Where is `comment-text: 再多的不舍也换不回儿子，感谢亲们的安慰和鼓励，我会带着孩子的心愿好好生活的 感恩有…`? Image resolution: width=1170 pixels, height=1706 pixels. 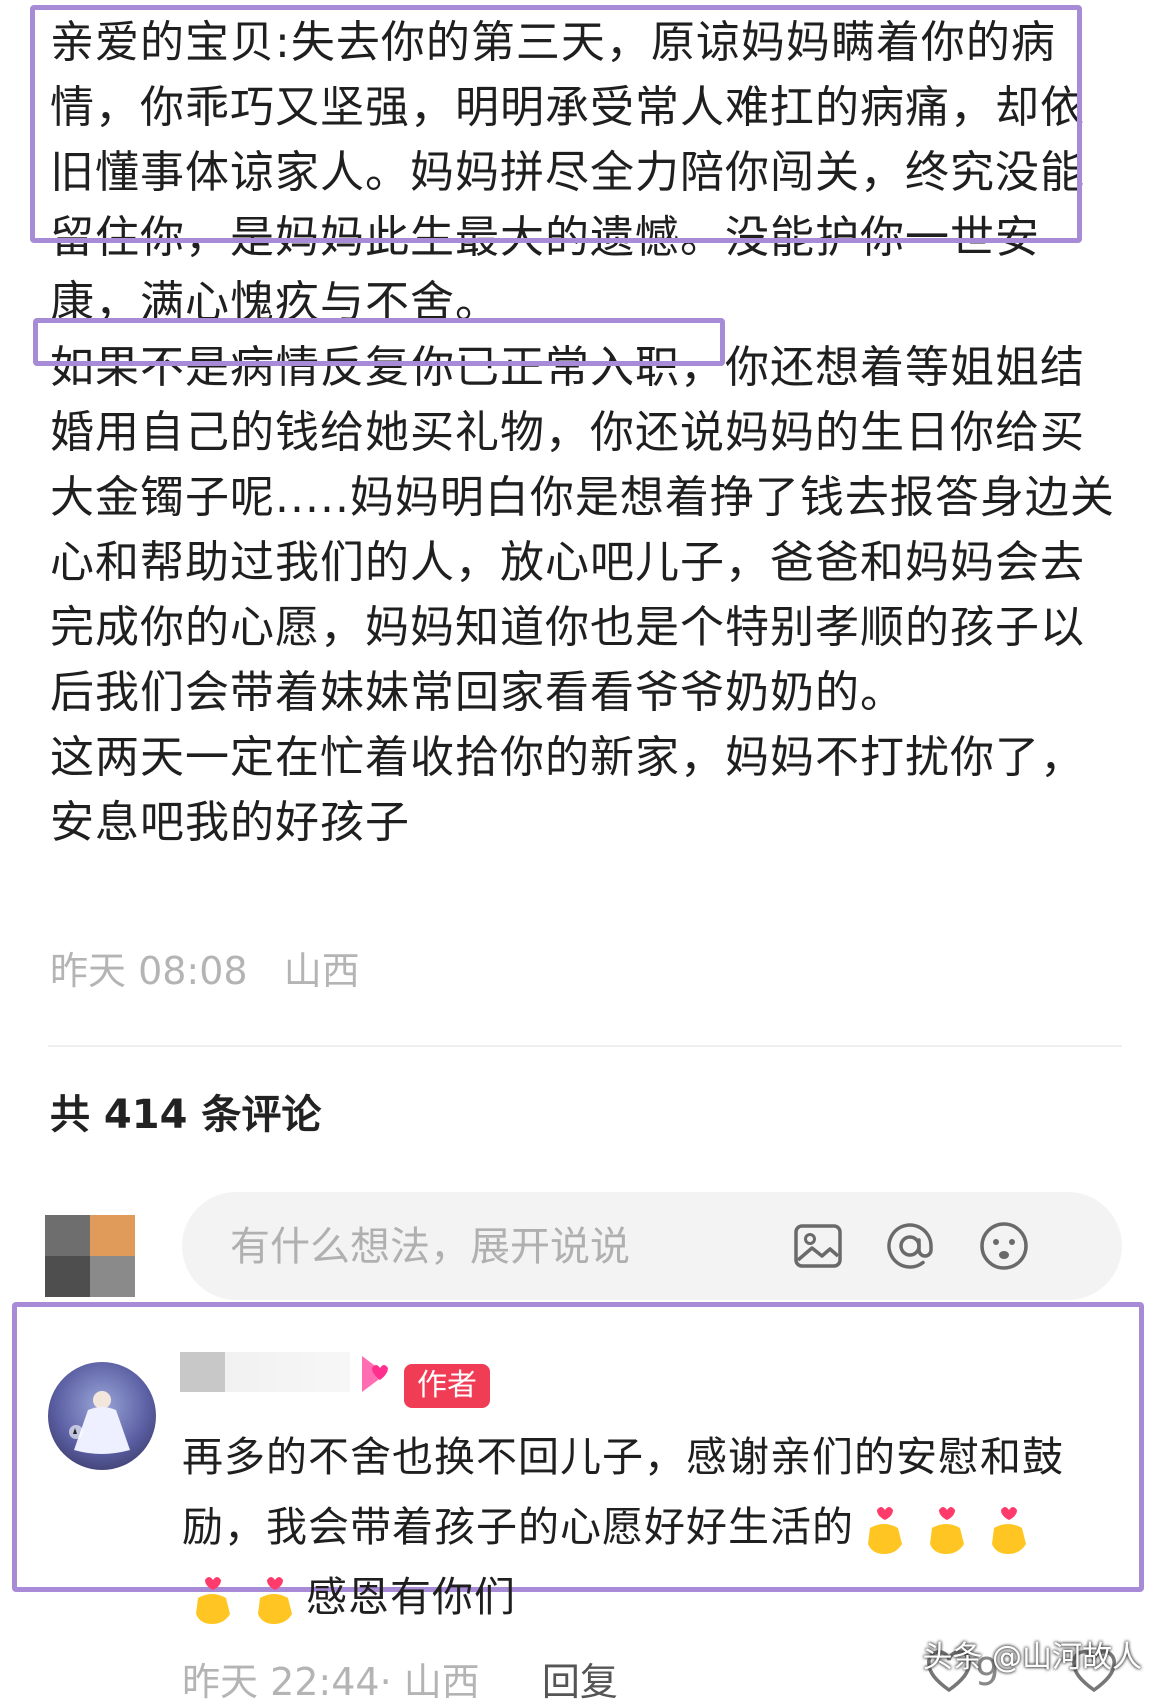
comment-text: 再多的不舍也换不回儿子，感谢亲们的安慰和鼓励，我会带着孩子的心愿好好生活的 感恩有… is located at coordinates (652, 1527).